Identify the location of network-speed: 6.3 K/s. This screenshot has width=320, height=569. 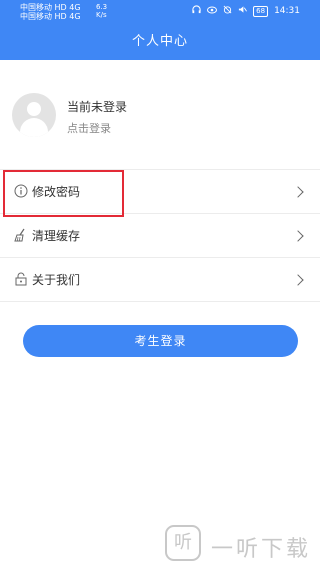
(101, 11).